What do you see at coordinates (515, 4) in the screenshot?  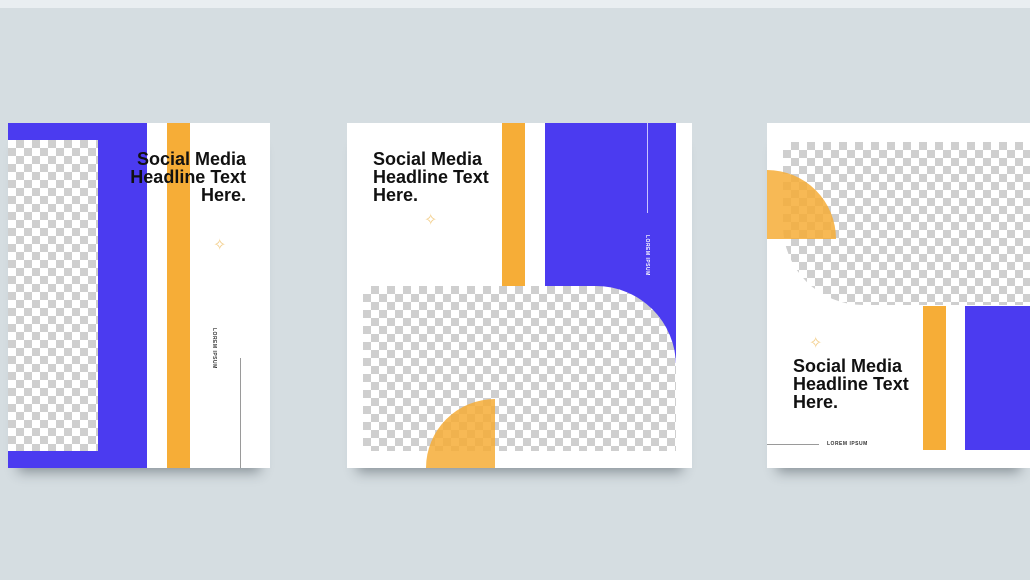 I see `top-border` at bounding box center [515, 4].